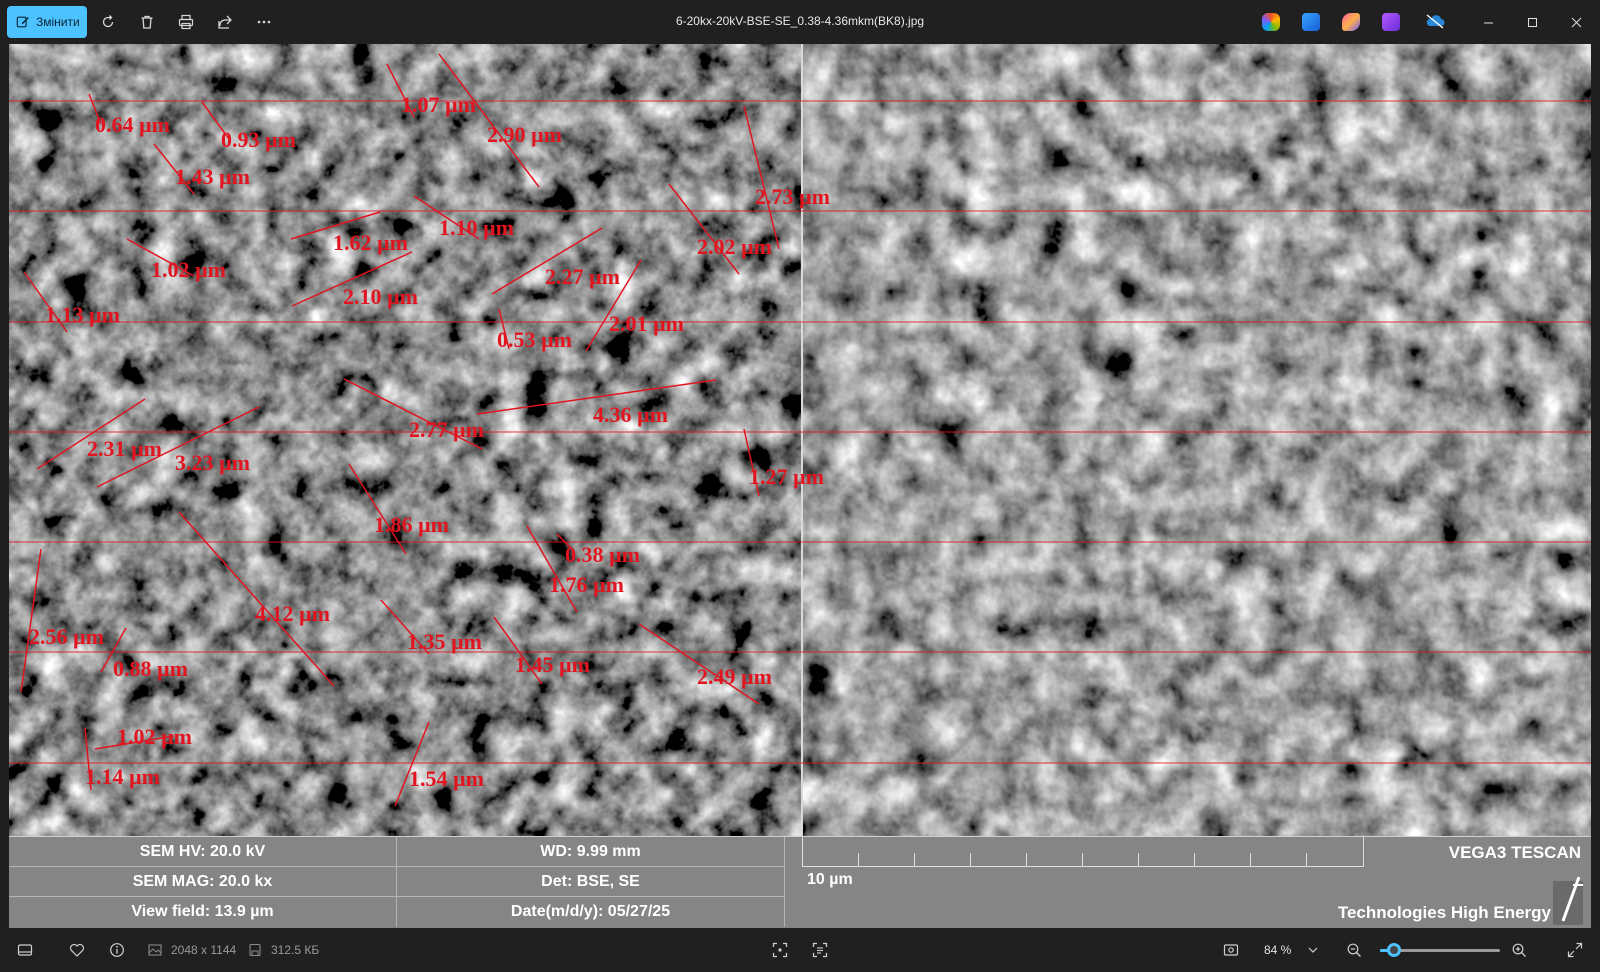 This screenshot has width=1600, height=972. What do you see at coordinates (82, 314) in the screenshot?
I see `measurement-label: 1.13 µm` at bounding box center [82, 314].